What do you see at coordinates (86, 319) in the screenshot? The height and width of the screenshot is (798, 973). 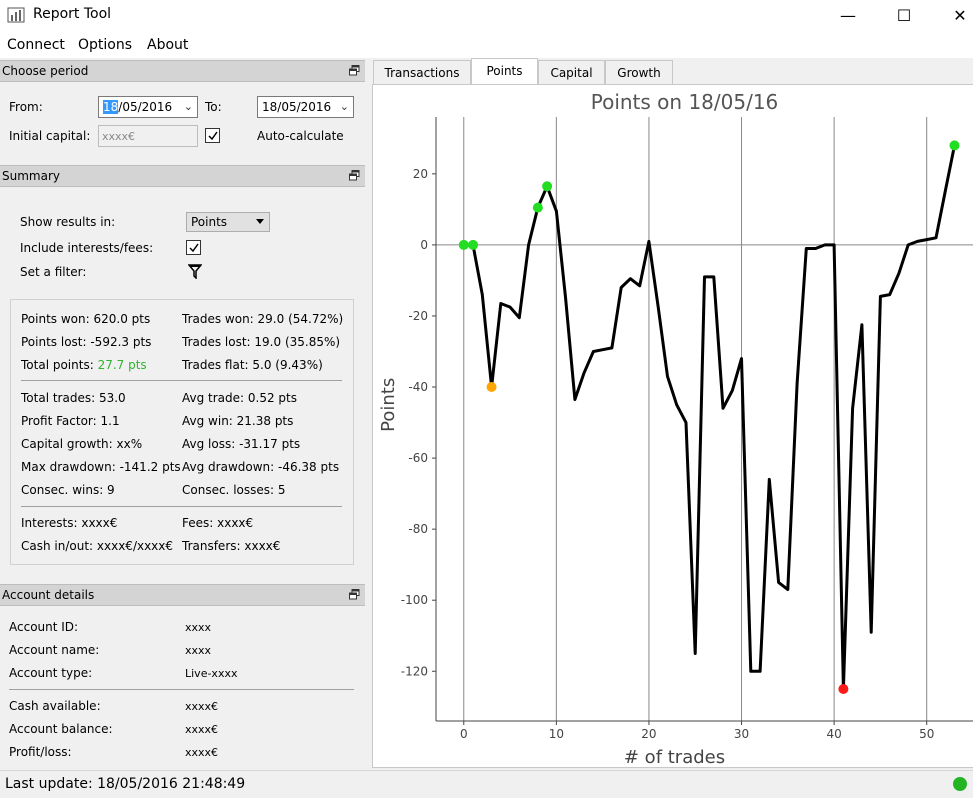 I see `points-won: Points won: 620.0 pts` at bounding box center [86, 319].